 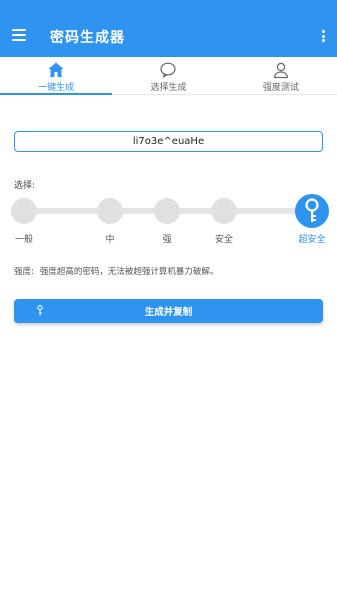 I want to click on level-dot-super-secure, so click(x=312, y=211).